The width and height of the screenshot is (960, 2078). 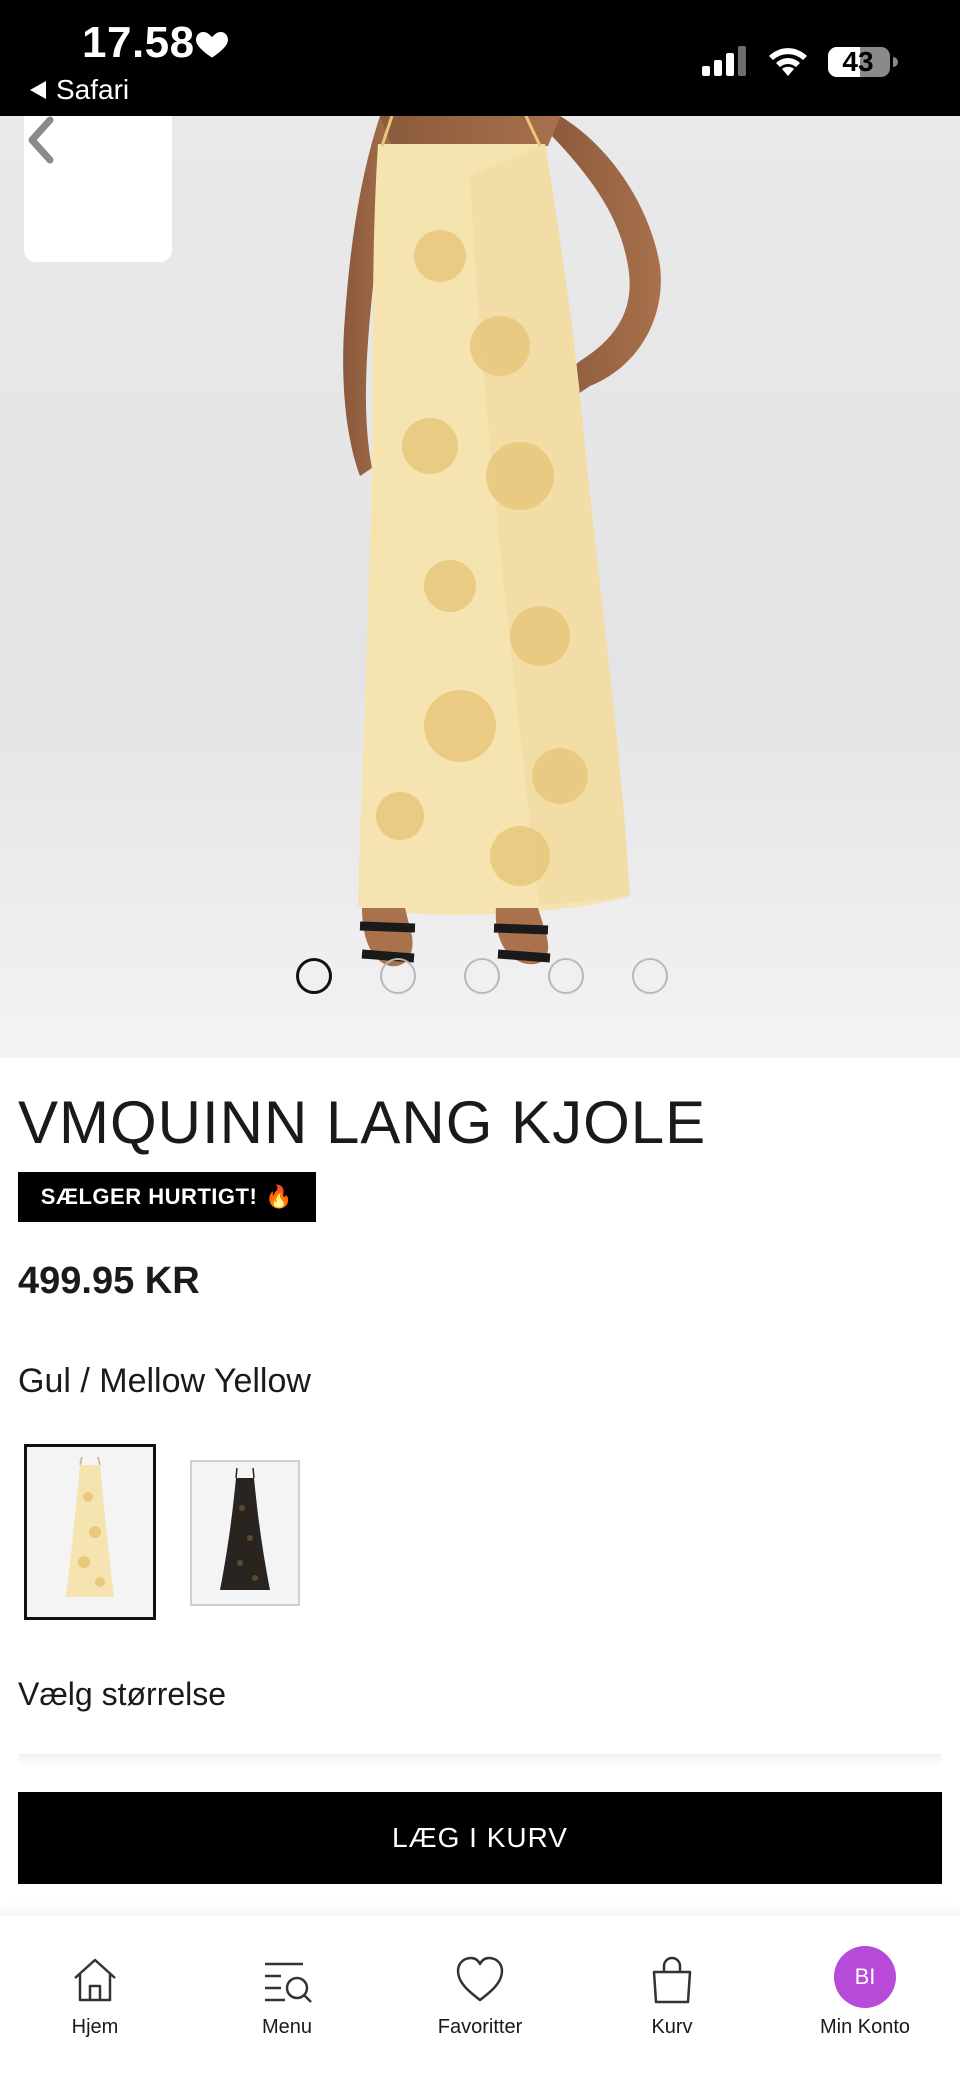 What do you see at coordinates (122, 1694) in the screenshot?
I see `size-selector-label: Vælg størrelse` at bounding box center [122, 1694].